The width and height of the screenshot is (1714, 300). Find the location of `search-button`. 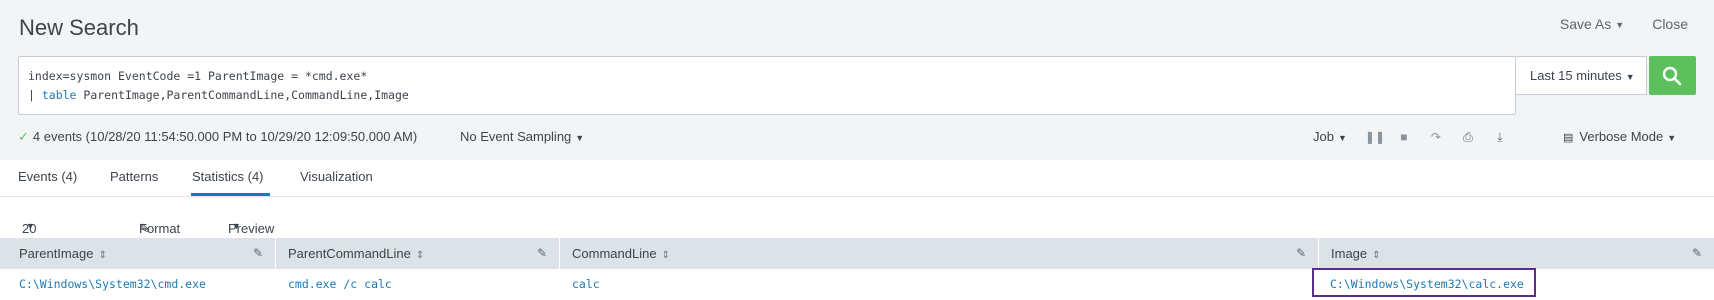

search-button is located at coordinates (1672, 75).